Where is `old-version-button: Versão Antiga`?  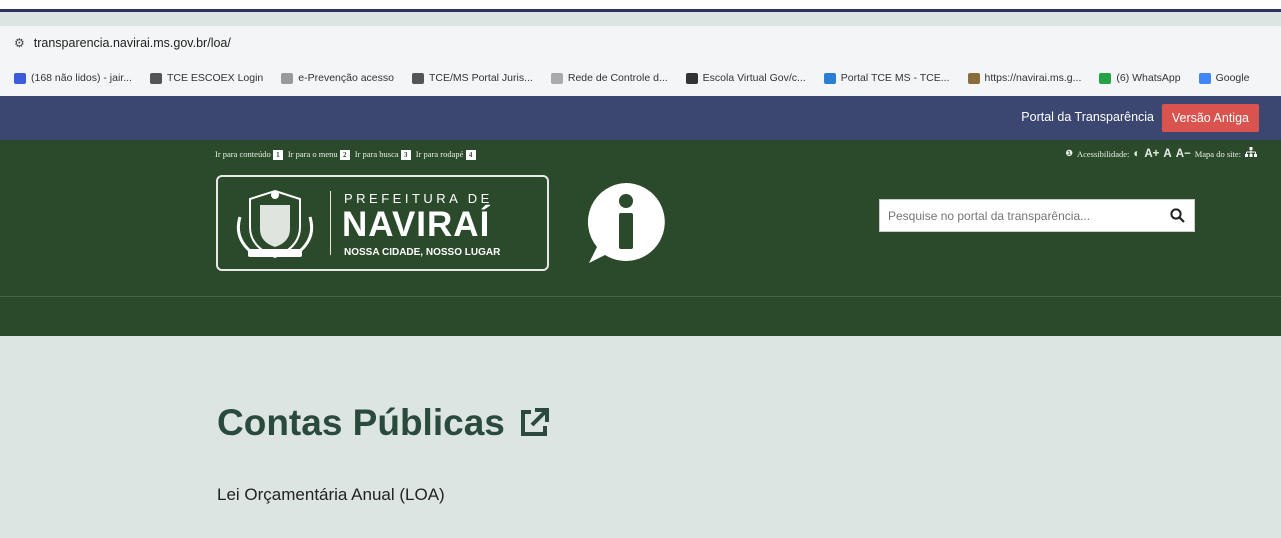
old-version-button: Versão Antiga is located at coordinates (1210, 118).